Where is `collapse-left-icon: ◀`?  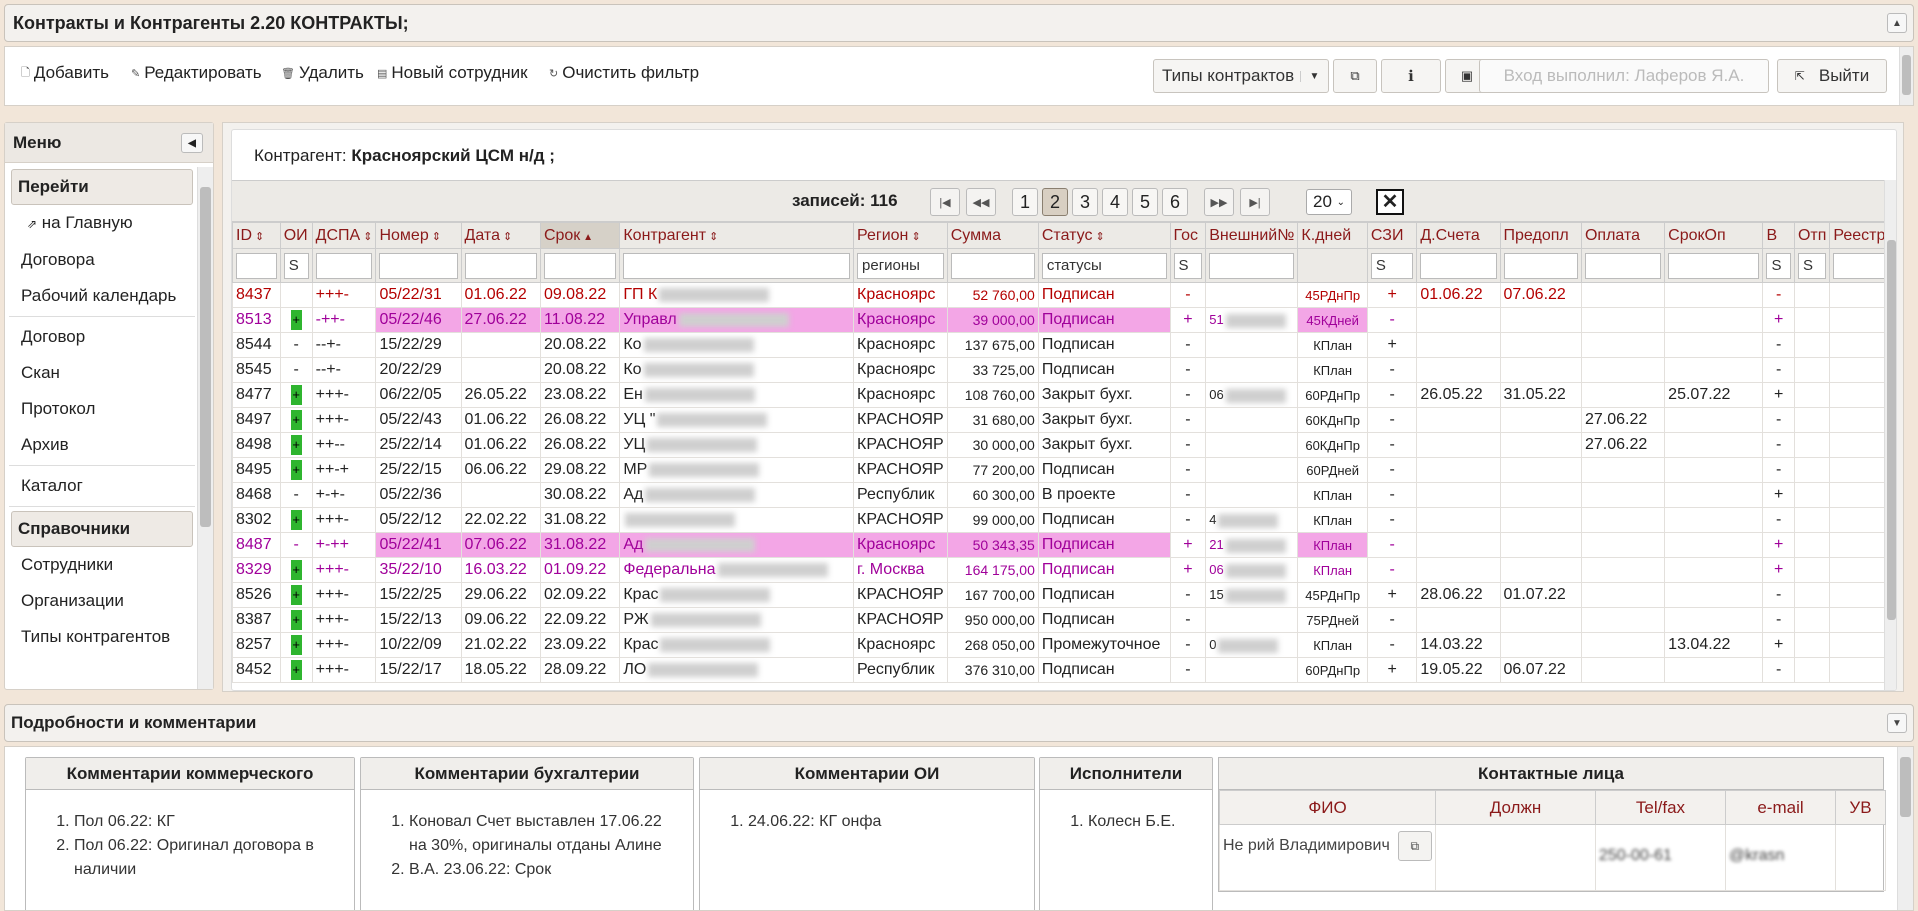
collapse-left-icon: ◀ is located at coordinates (192, 143).